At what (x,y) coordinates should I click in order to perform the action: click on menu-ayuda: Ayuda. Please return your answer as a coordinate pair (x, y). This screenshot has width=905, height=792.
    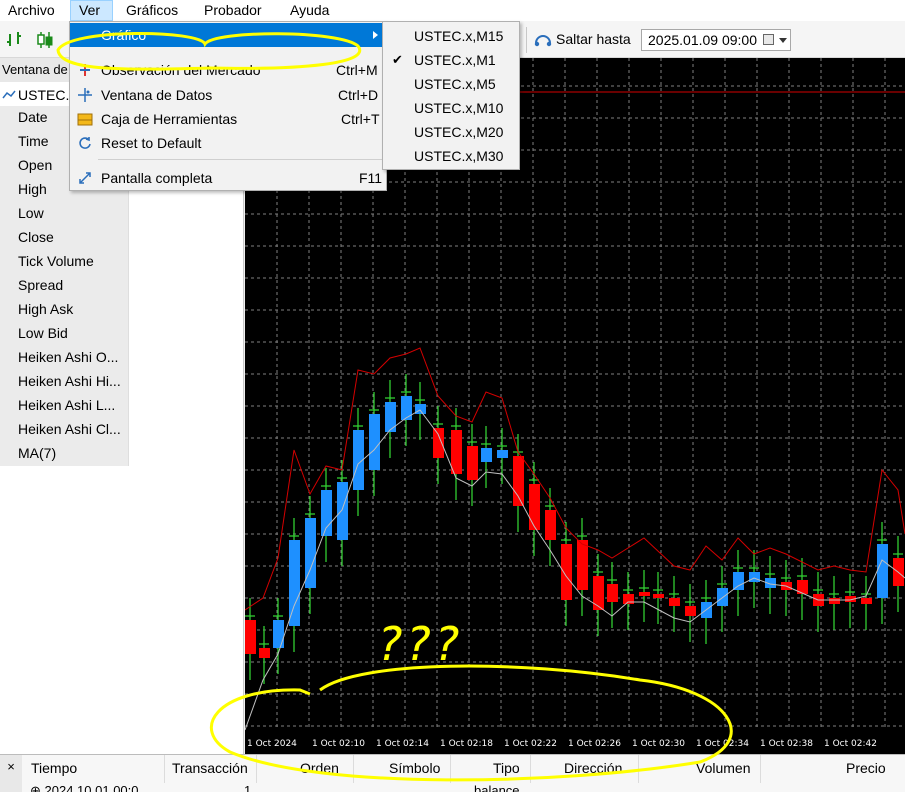
    Looking at the image, I should click on (309, 10).